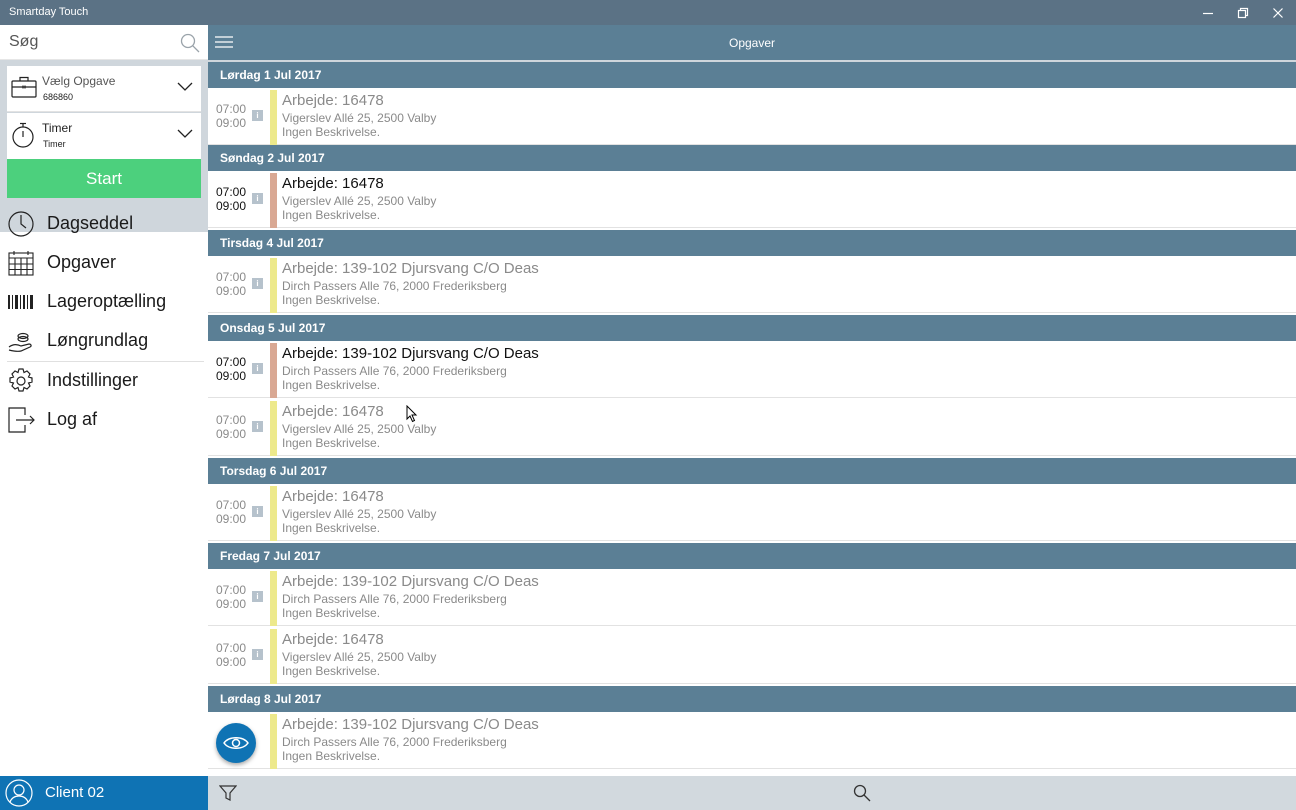 This screenshot has height=810, width=1296. Describe the element at coordinates (752, 793) in the screenshot. I see `bottom-toolbar` at that location.